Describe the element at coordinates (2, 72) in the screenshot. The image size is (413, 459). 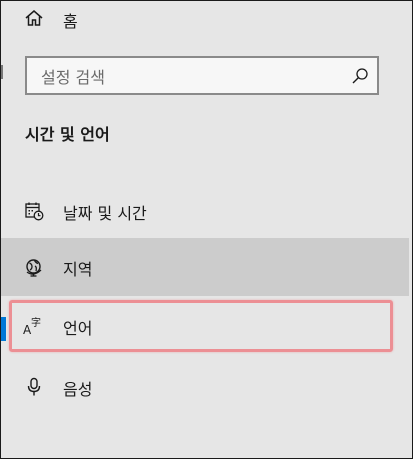
I see `window-edge-marker` at that location.